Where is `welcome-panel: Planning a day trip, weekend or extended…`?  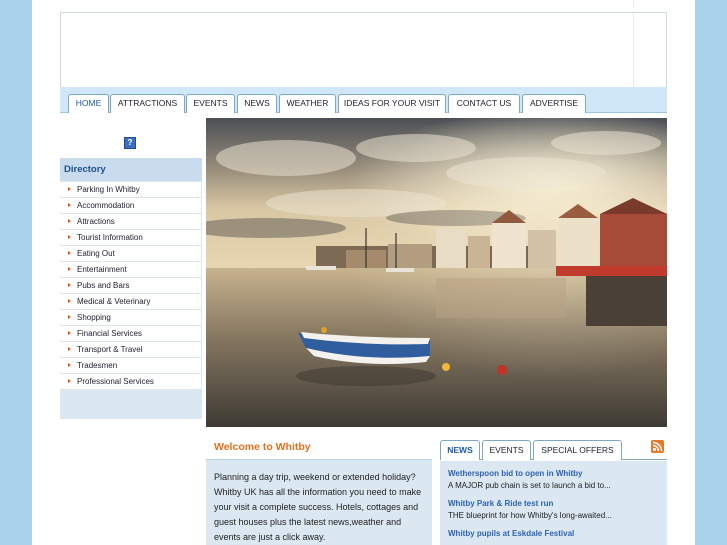
welcome-panel: Planning a day trip, weekend or extended… is located at coordinates (319, 502).